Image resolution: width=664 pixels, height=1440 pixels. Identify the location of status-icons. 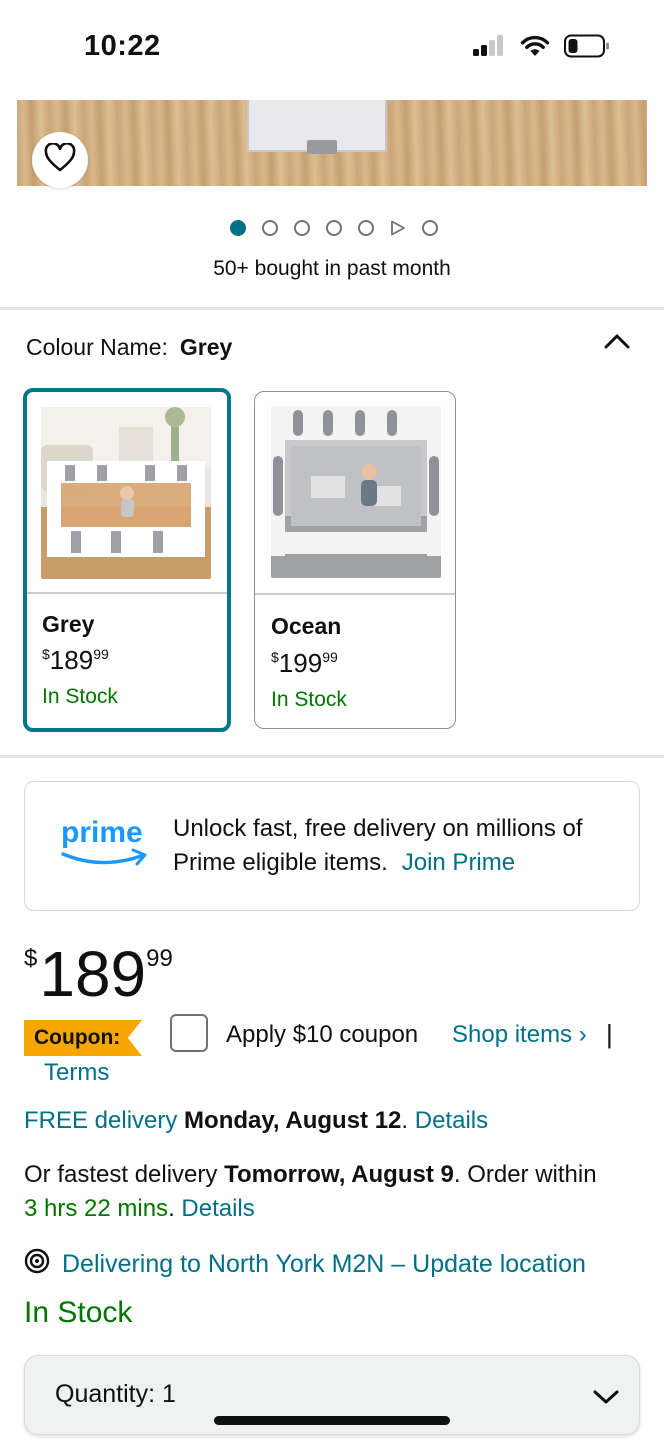
(541, 48).